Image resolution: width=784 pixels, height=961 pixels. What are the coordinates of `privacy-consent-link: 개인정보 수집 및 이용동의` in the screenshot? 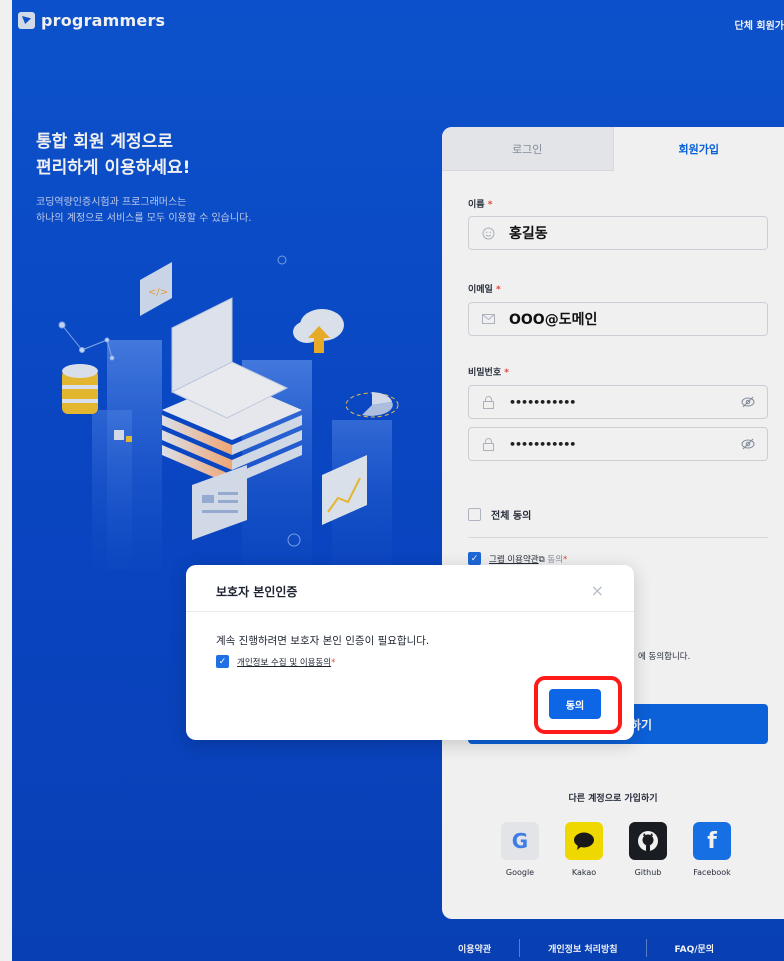 It's located at (284, 663).